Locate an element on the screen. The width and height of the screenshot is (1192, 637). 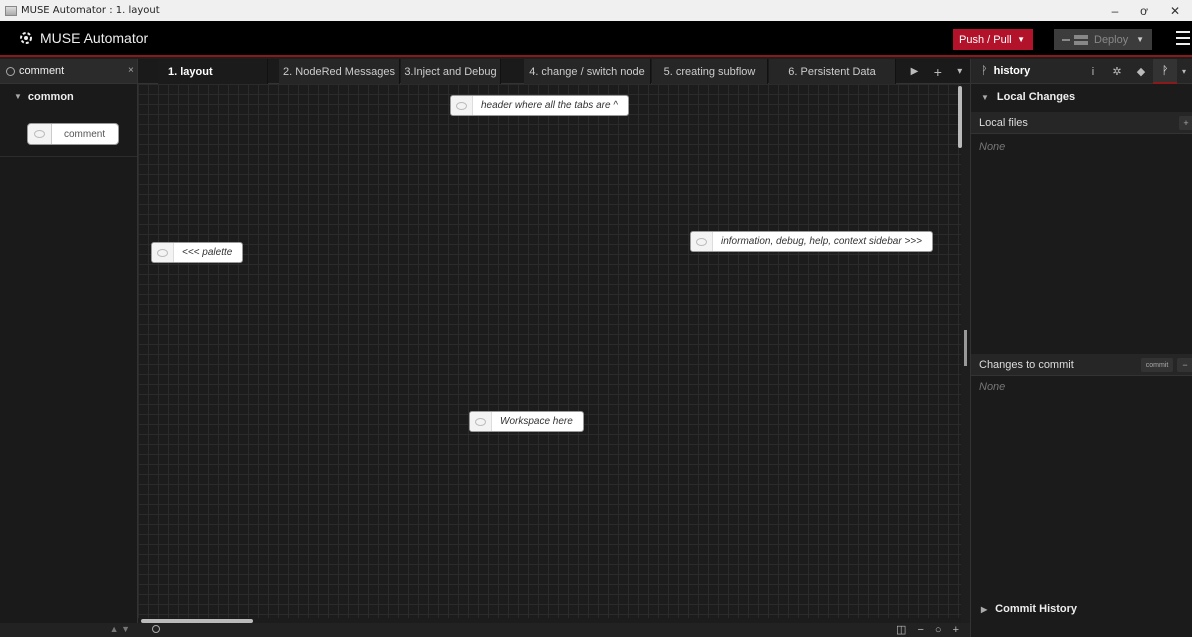
comment-node: header where all the tabs are ^ is located at coordinates (539, 105).